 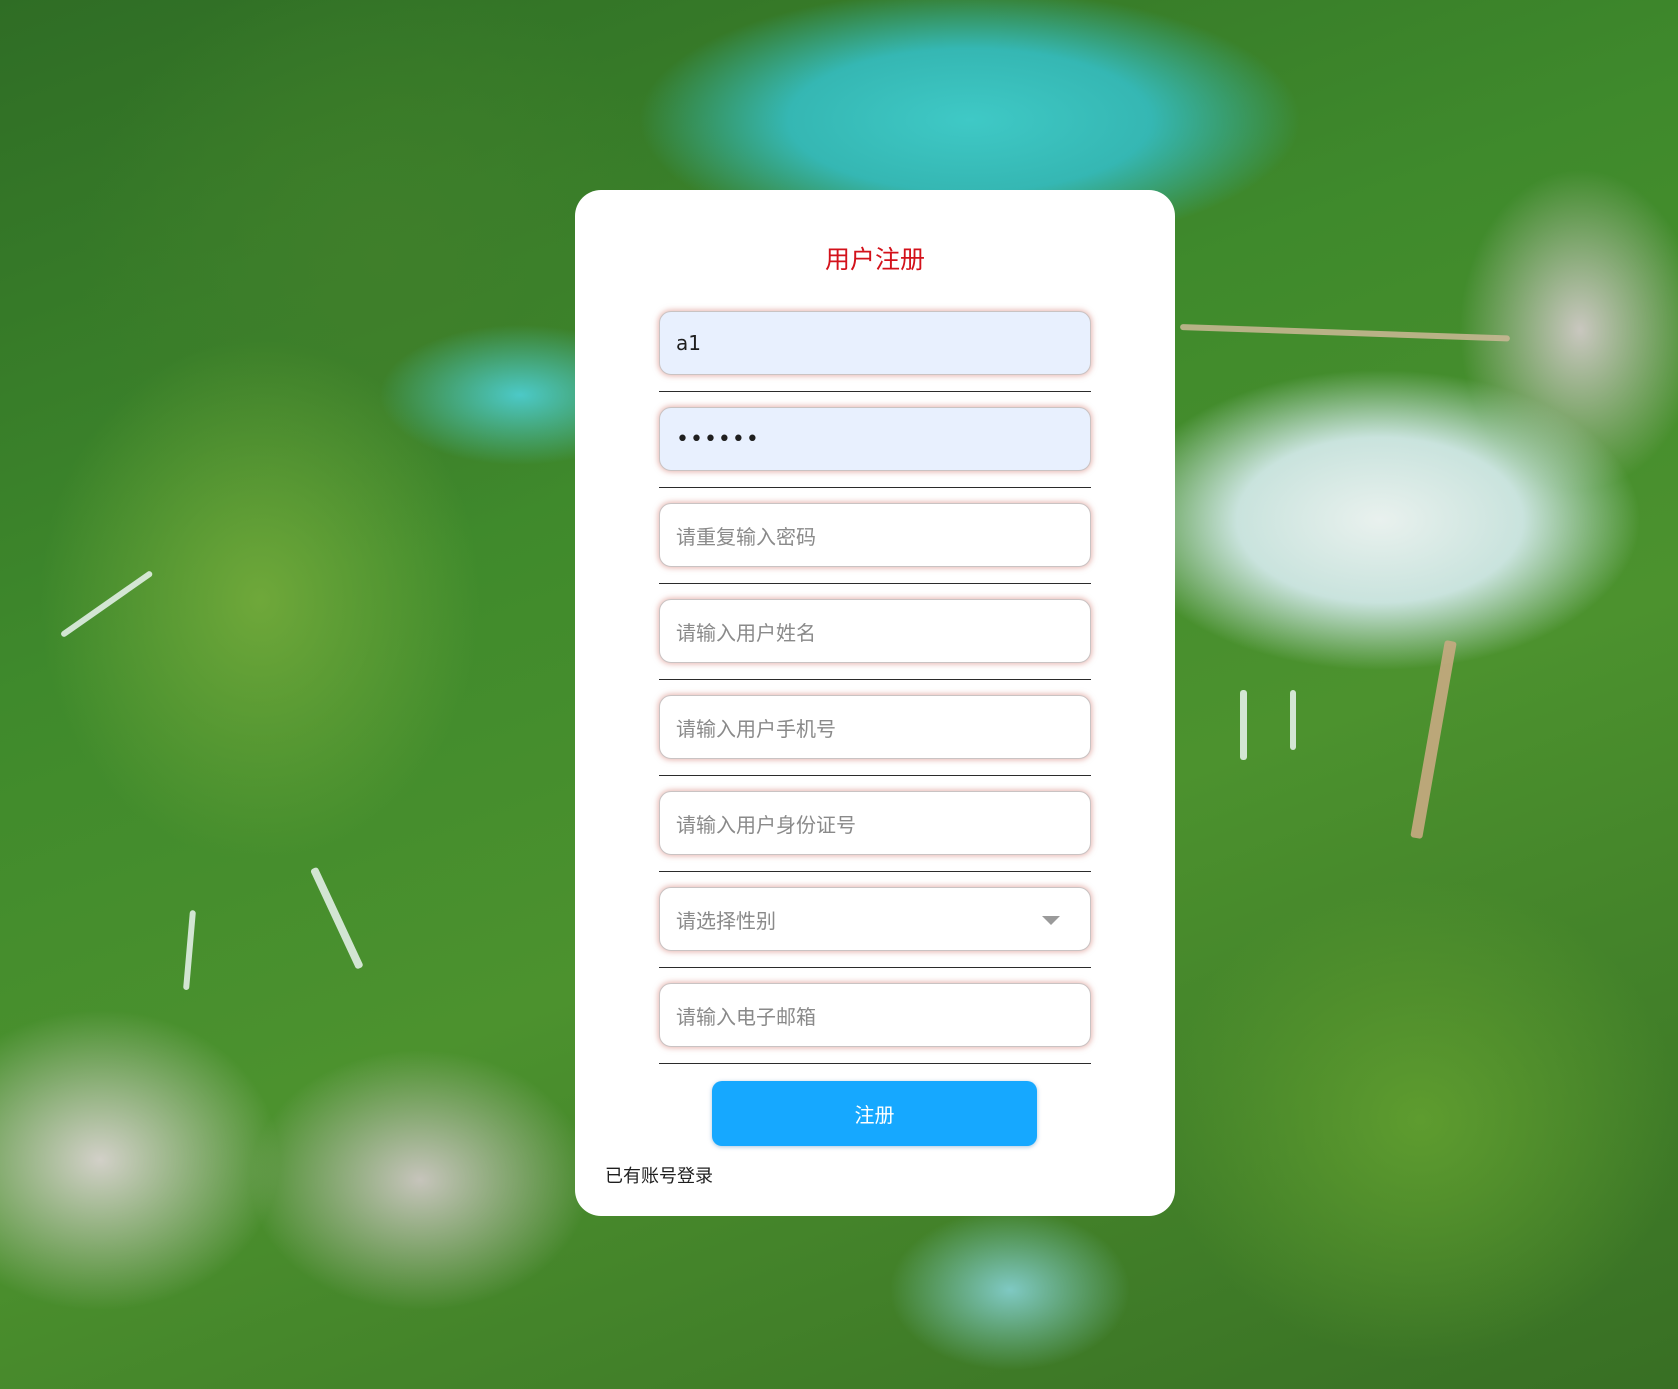 I want to click on page-title: 用户注册, so click(x=874, y=259).